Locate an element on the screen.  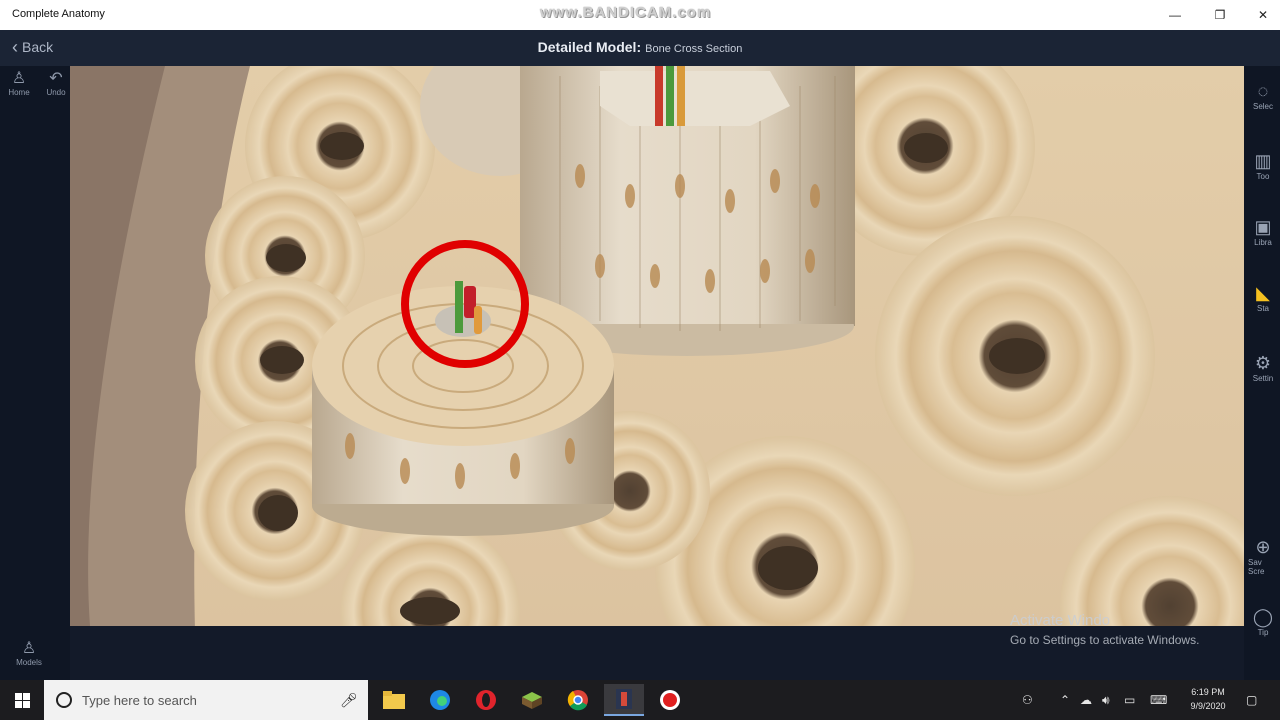
home-label: Home is located at coordinates (19, 92).